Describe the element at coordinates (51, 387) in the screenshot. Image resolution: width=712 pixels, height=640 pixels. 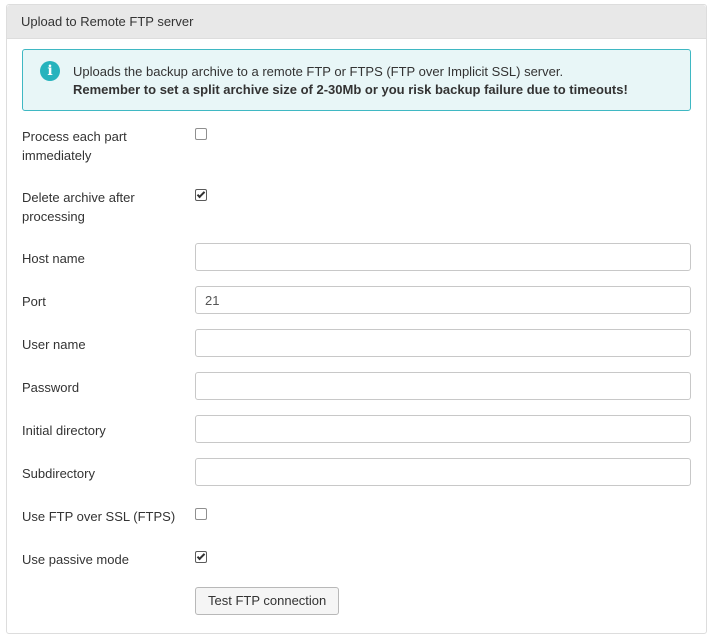
I see `password-label: Password` at that location.